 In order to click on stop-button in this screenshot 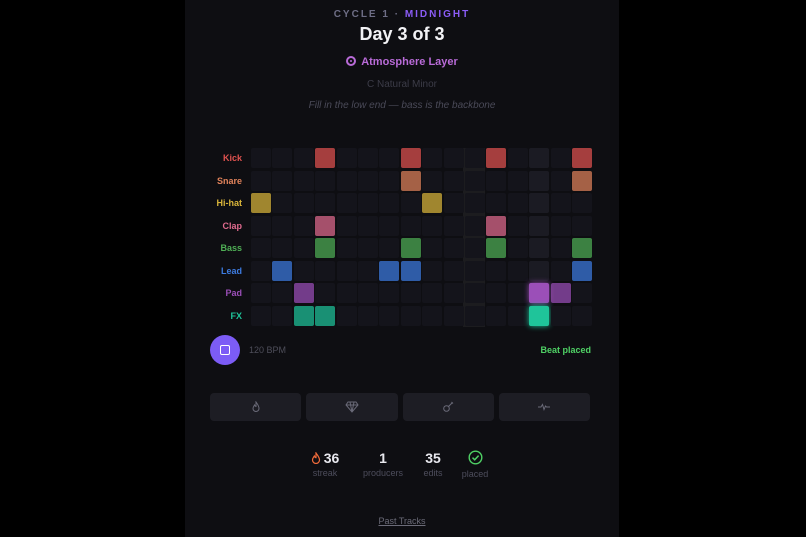, I will do `click(225, 350)`.